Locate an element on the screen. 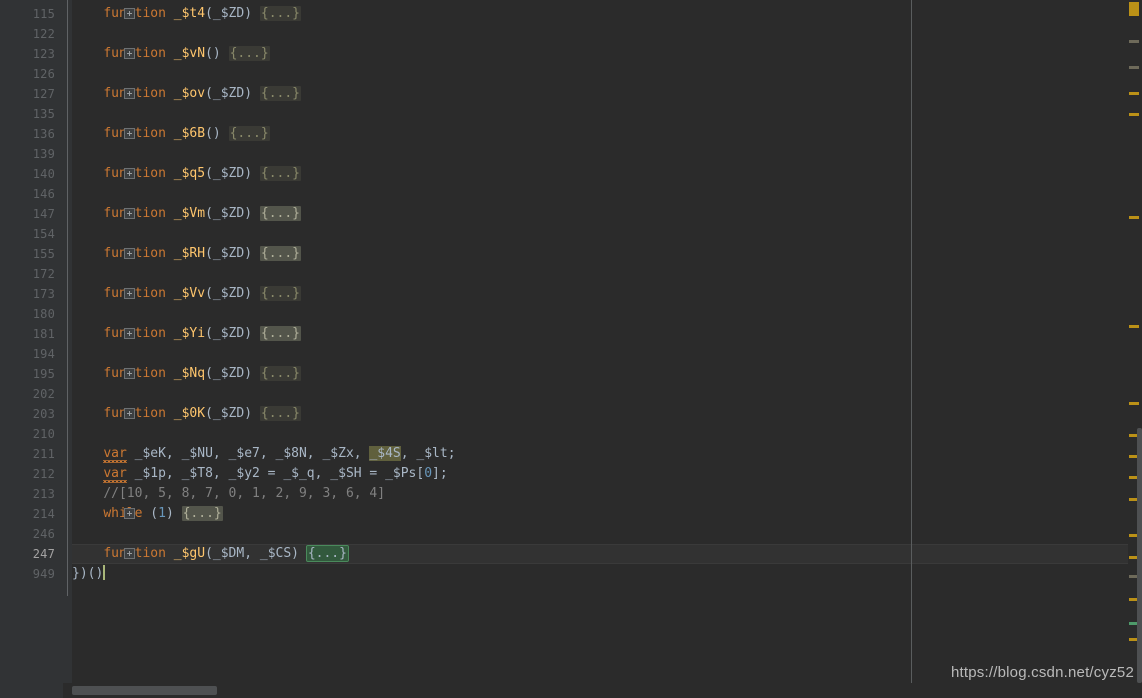  line-number: 212 is located at coordinates (29, 474).